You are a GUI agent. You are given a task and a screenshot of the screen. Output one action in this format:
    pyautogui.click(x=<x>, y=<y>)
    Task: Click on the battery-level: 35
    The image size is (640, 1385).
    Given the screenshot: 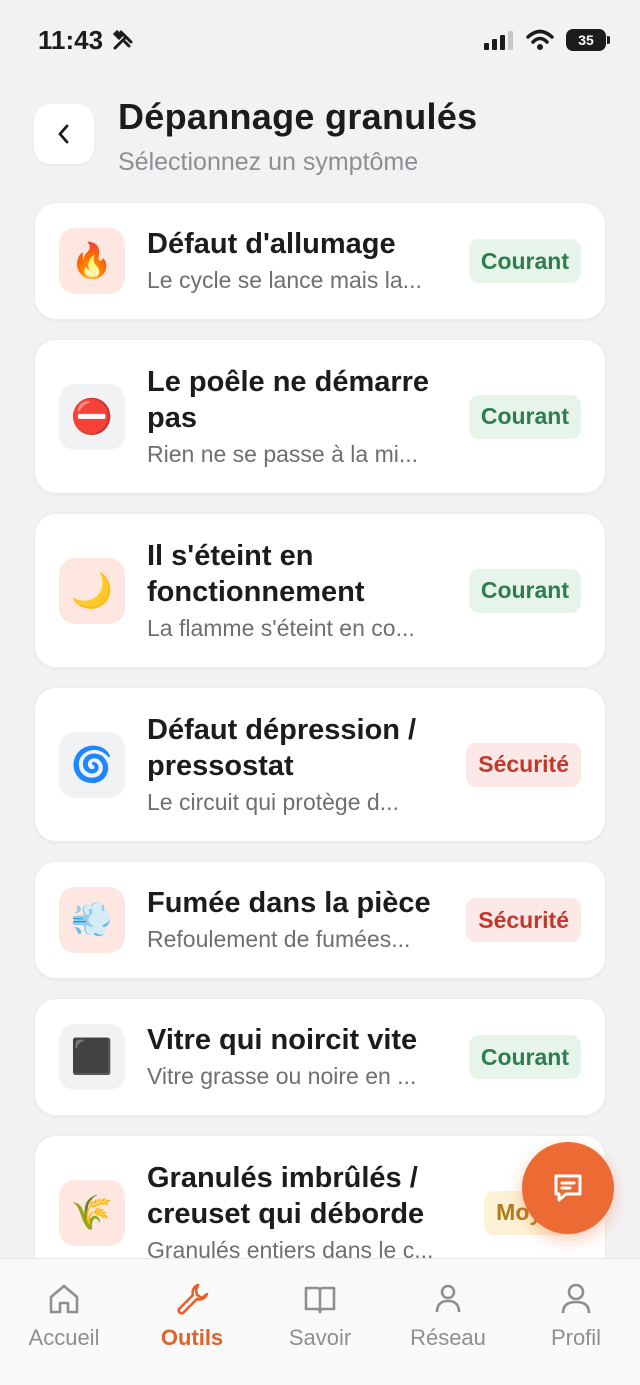 What is the action you would take?
    pyautogui.click(x=586, y=40)
    